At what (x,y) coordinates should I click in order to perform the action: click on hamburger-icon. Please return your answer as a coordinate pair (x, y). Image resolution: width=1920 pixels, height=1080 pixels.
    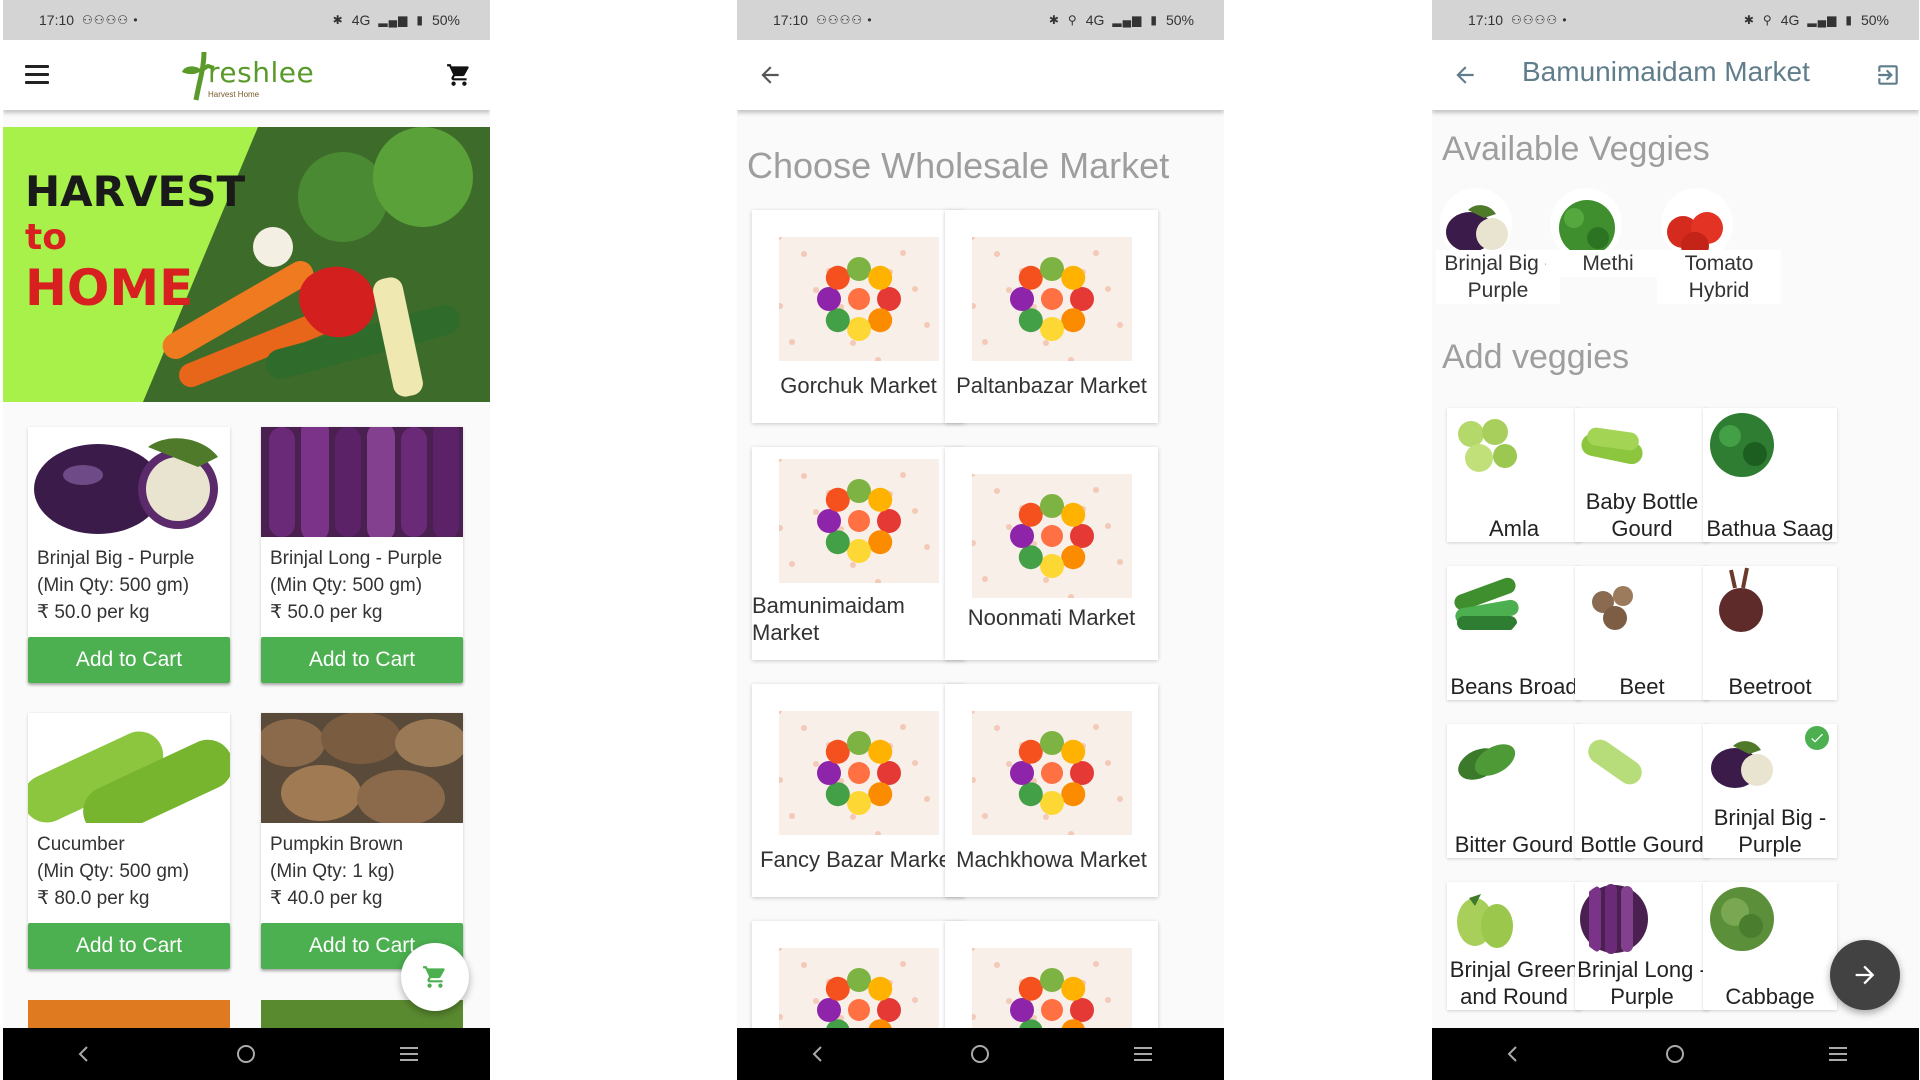
    Looking at the image, I should click on (37, 75).